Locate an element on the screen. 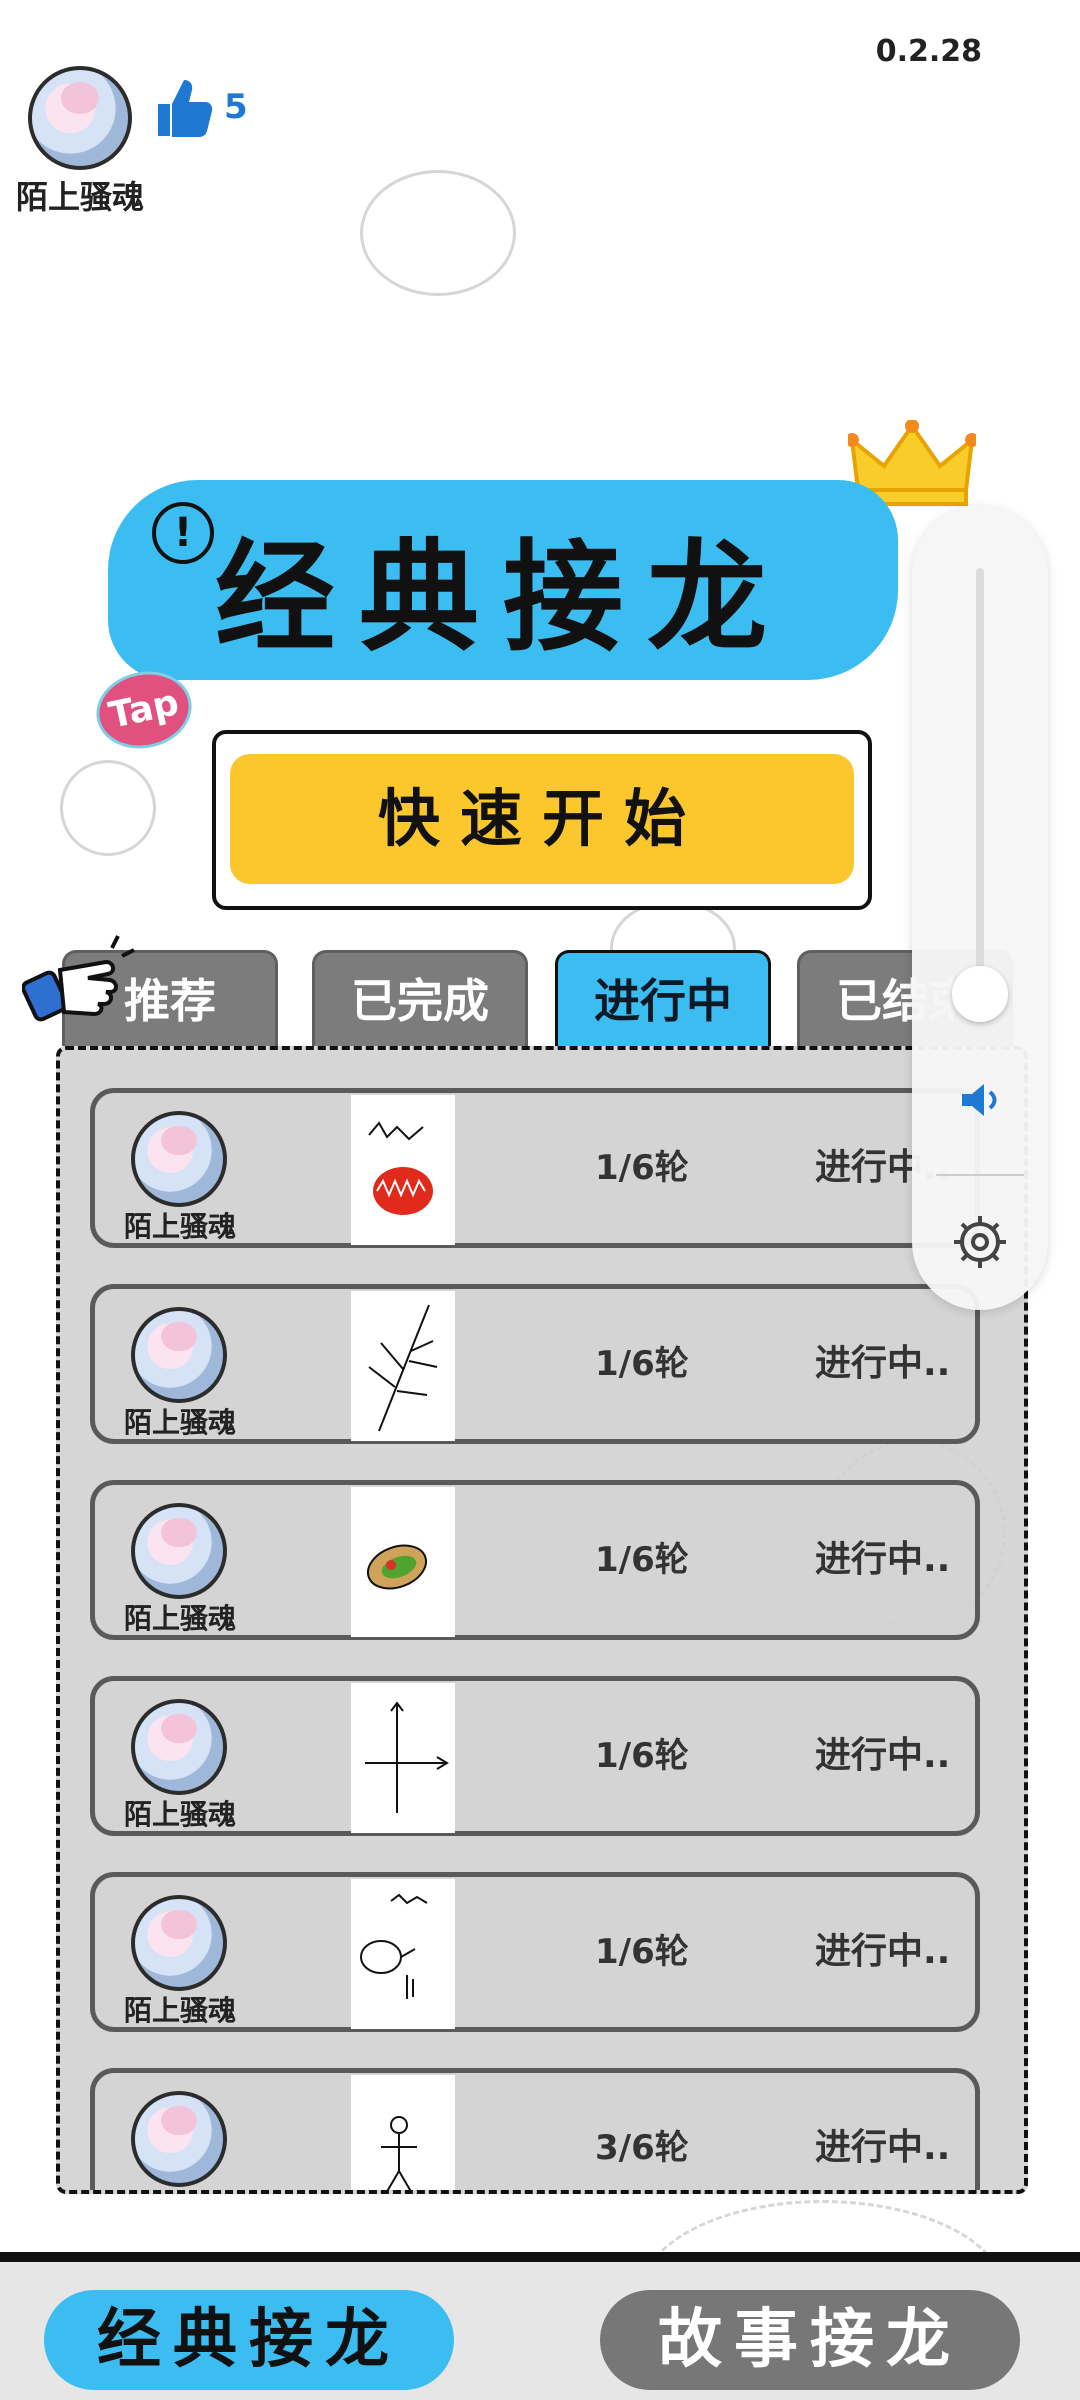 The width and height of the screenshot is (1080, 2400). tab-completed: 已完成 is located at coordinates (420, 998).